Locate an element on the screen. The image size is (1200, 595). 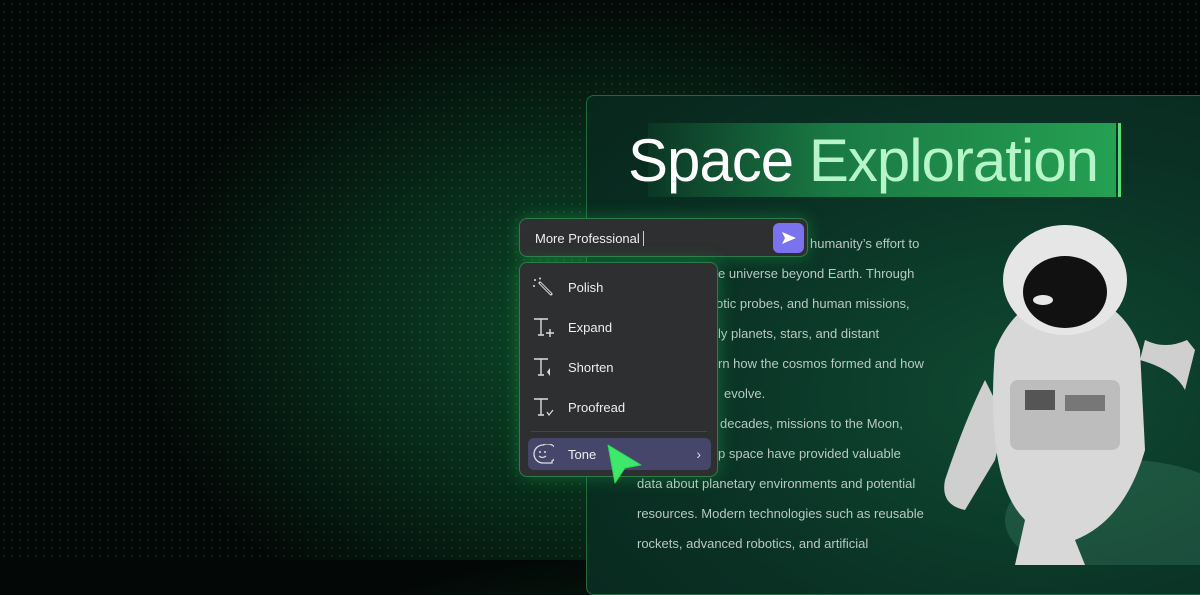
title-selected-word: Exploration is located at coordinates (953, 160).